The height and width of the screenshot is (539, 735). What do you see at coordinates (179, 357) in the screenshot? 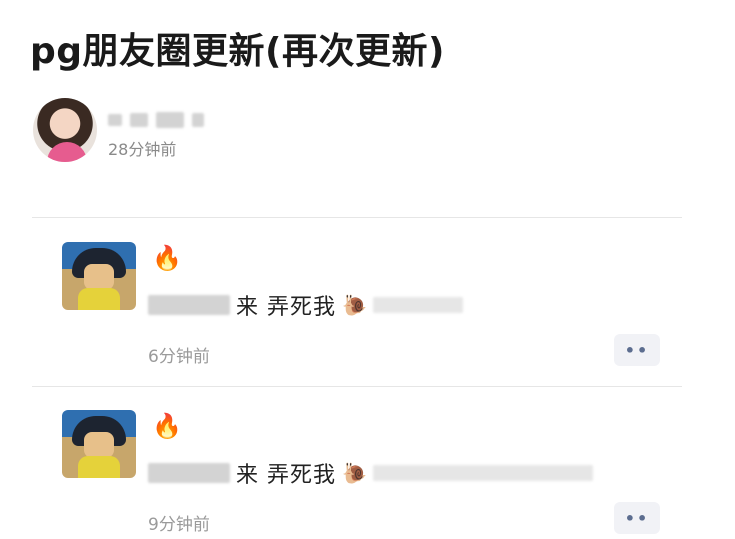
I see `comment-timestamp: 6分钟前` at bounding box center [179, 357].